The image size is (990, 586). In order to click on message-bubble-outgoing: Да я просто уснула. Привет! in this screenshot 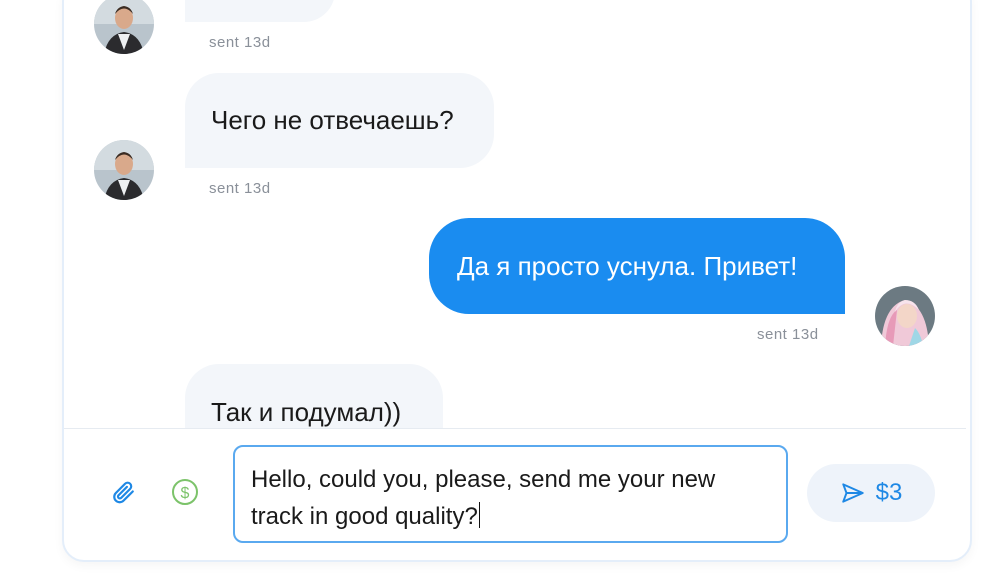, I will do `click(637, 266)`.